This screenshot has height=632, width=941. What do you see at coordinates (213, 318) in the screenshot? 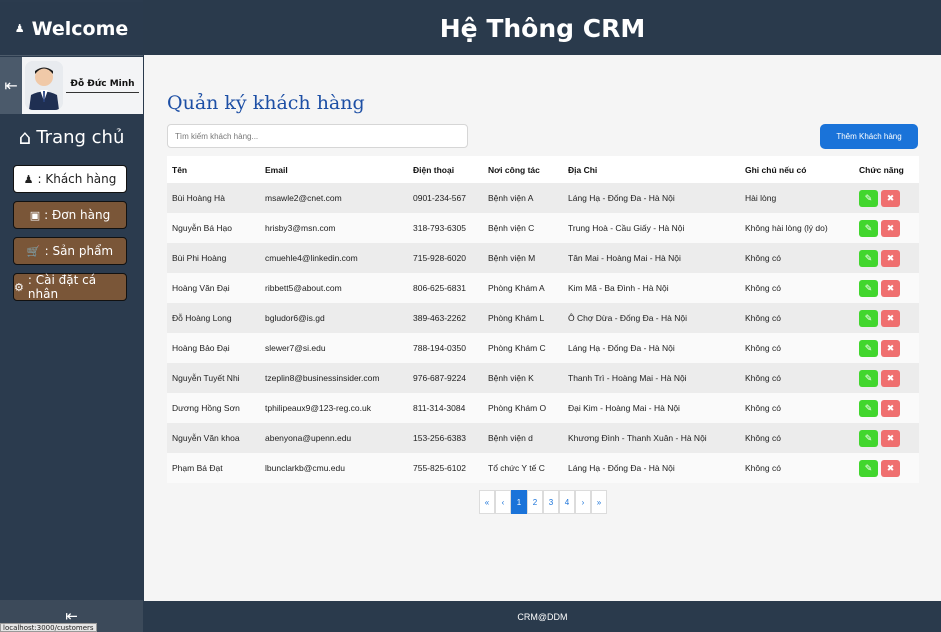
I see `table-cell: Đỗ Hoàng Long` at bounding box center [213, 318].